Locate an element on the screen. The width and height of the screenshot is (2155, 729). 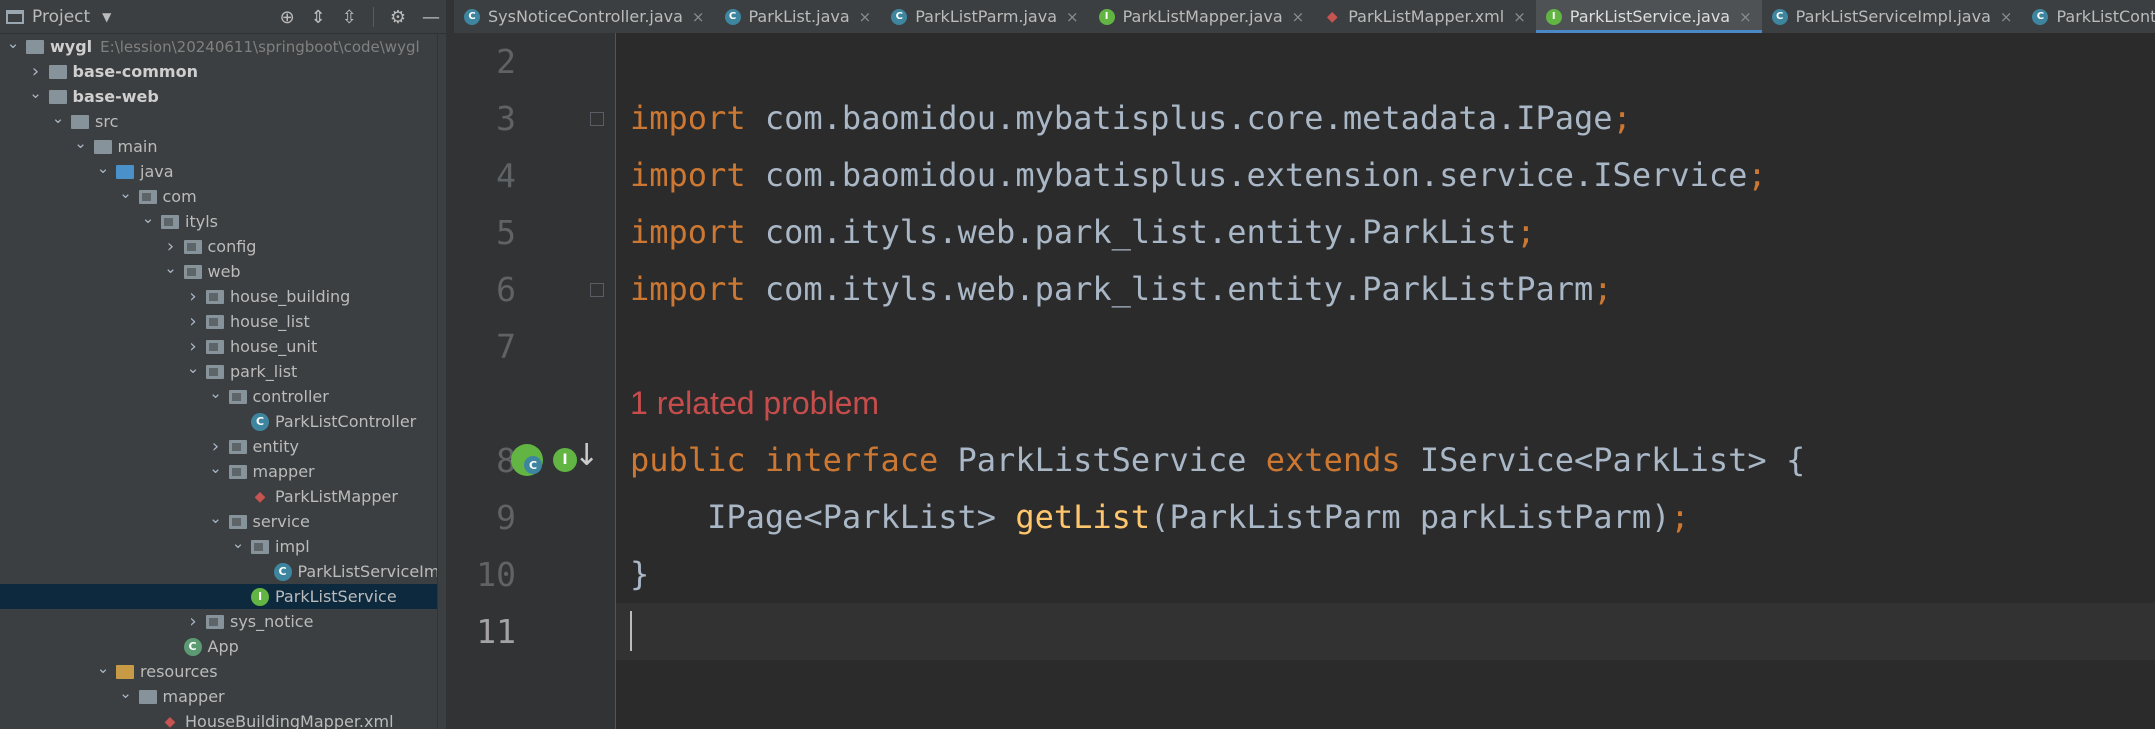
tab-parklistservice-java: I ParkListService.java × is located at coordinates (1648, 16).